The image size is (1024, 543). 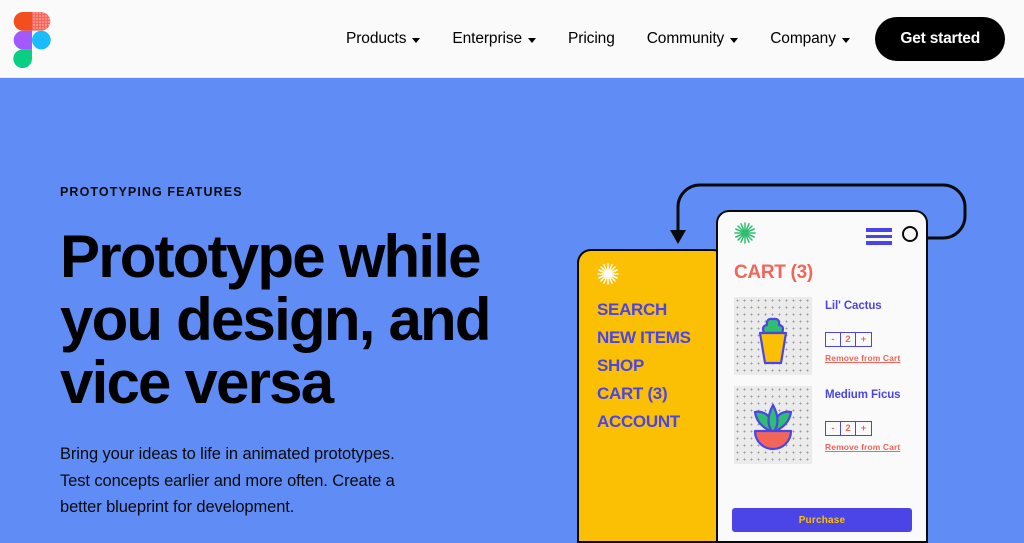 I want to click on figma-logo, so click(x=32, y=40).